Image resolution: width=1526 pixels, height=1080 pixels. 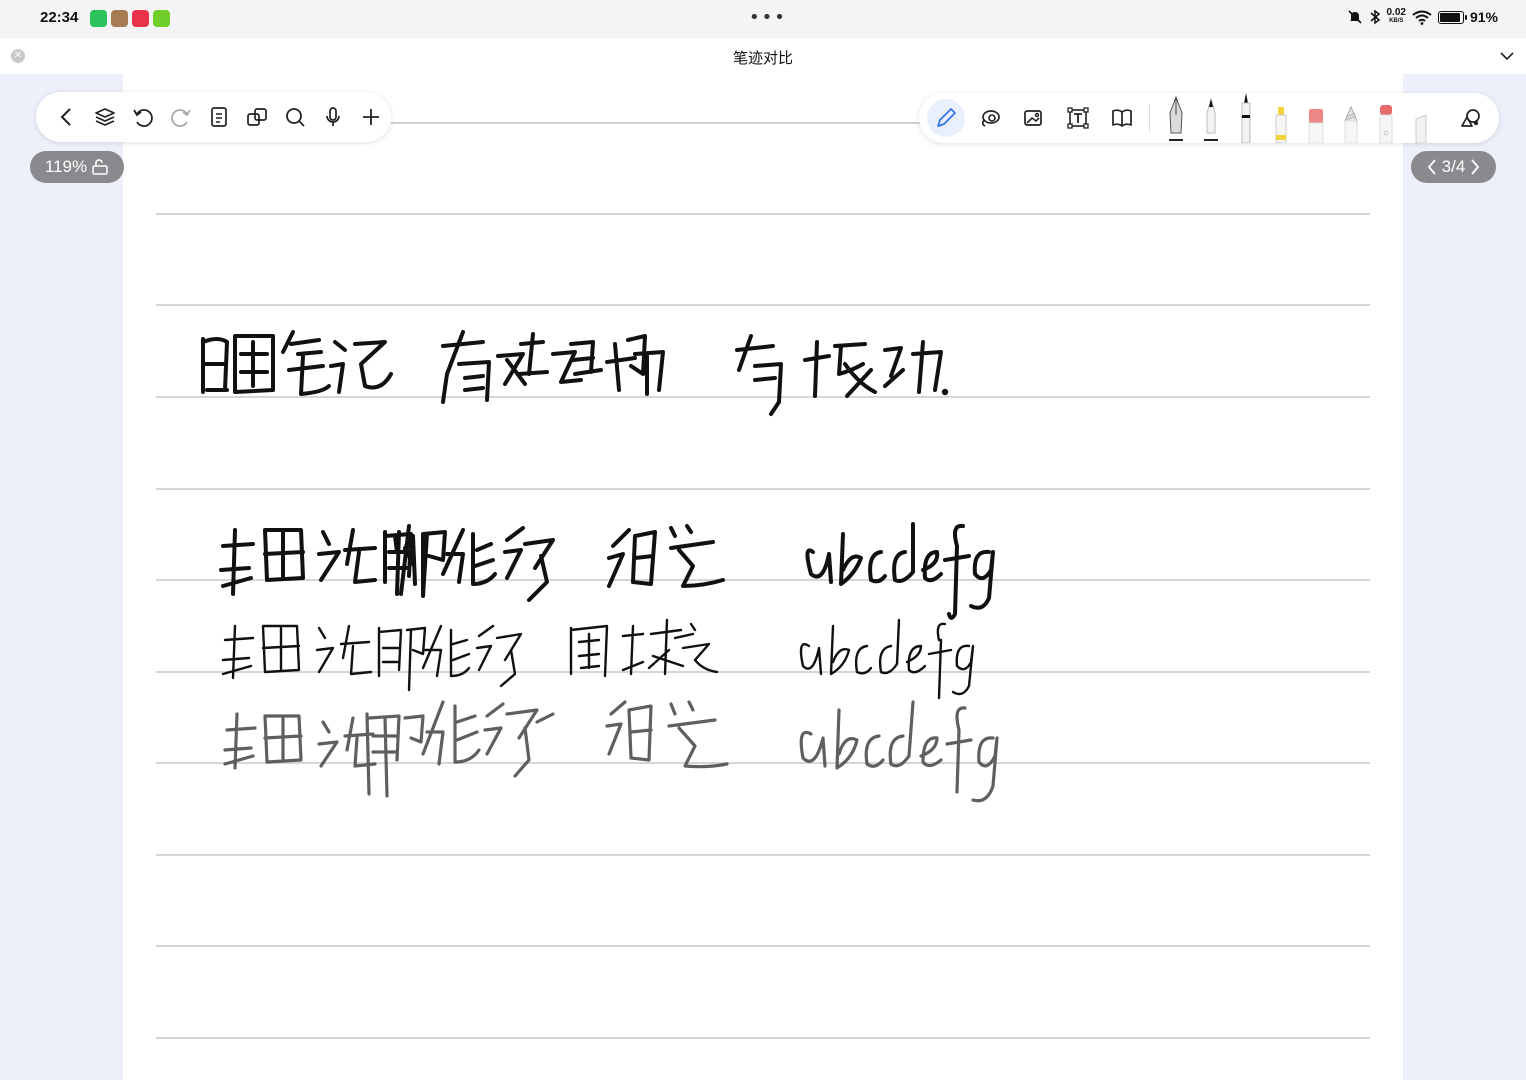 I want to click on shapes-palette-icon, so click(x=1470, y=118).